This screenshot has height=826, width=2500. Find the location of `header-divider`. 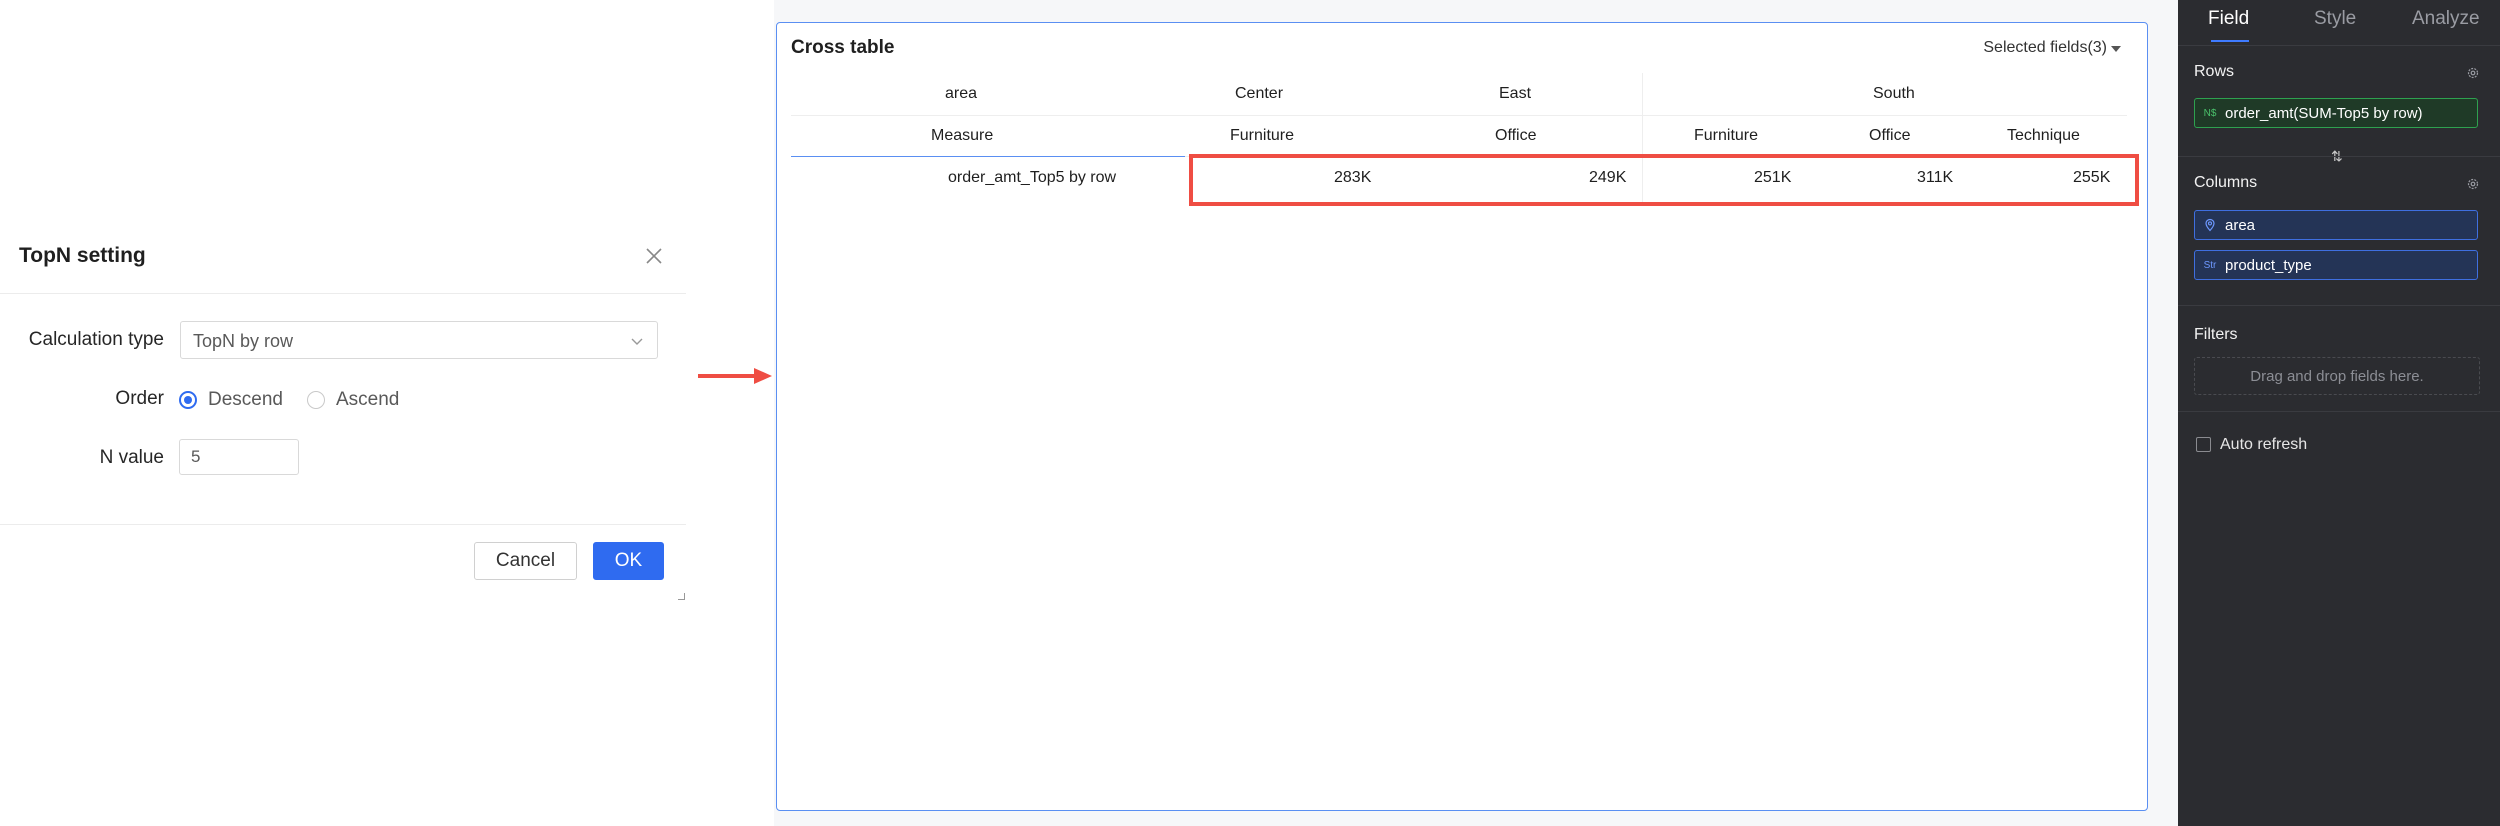

header-divider is located at coordinates (1459, 115).